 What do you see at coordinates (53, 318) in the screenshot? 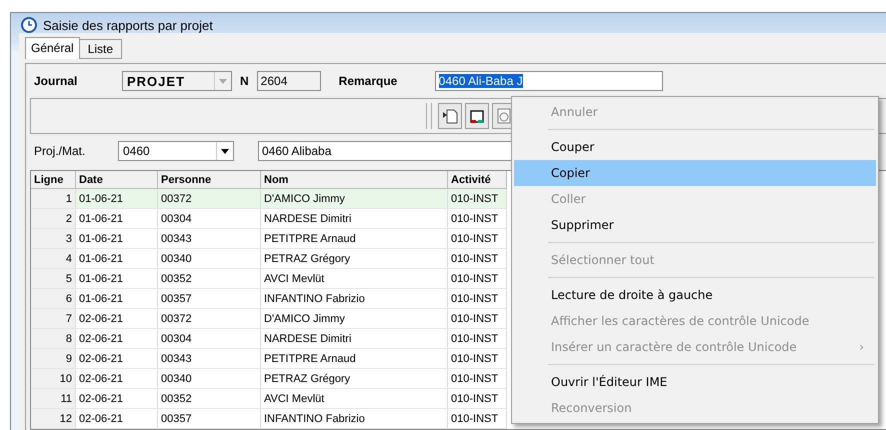
I see `table-cell: 7` at bounding box center [53, 318].